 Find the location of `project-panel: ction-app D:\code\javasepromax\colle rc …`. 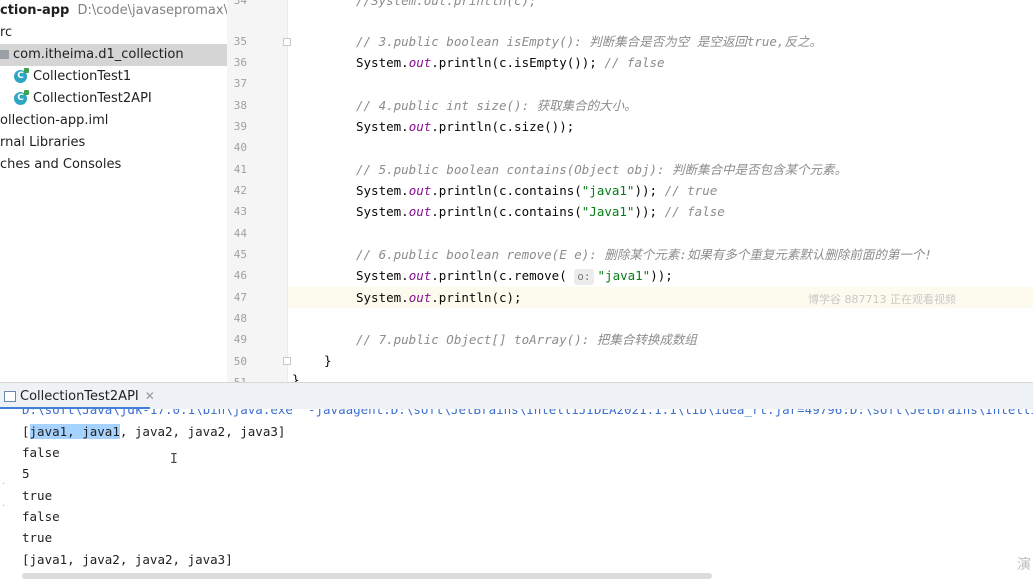

project-panel: ction-app D:\code\javasepromax\colle rc … is located at coordinates (113, 191).